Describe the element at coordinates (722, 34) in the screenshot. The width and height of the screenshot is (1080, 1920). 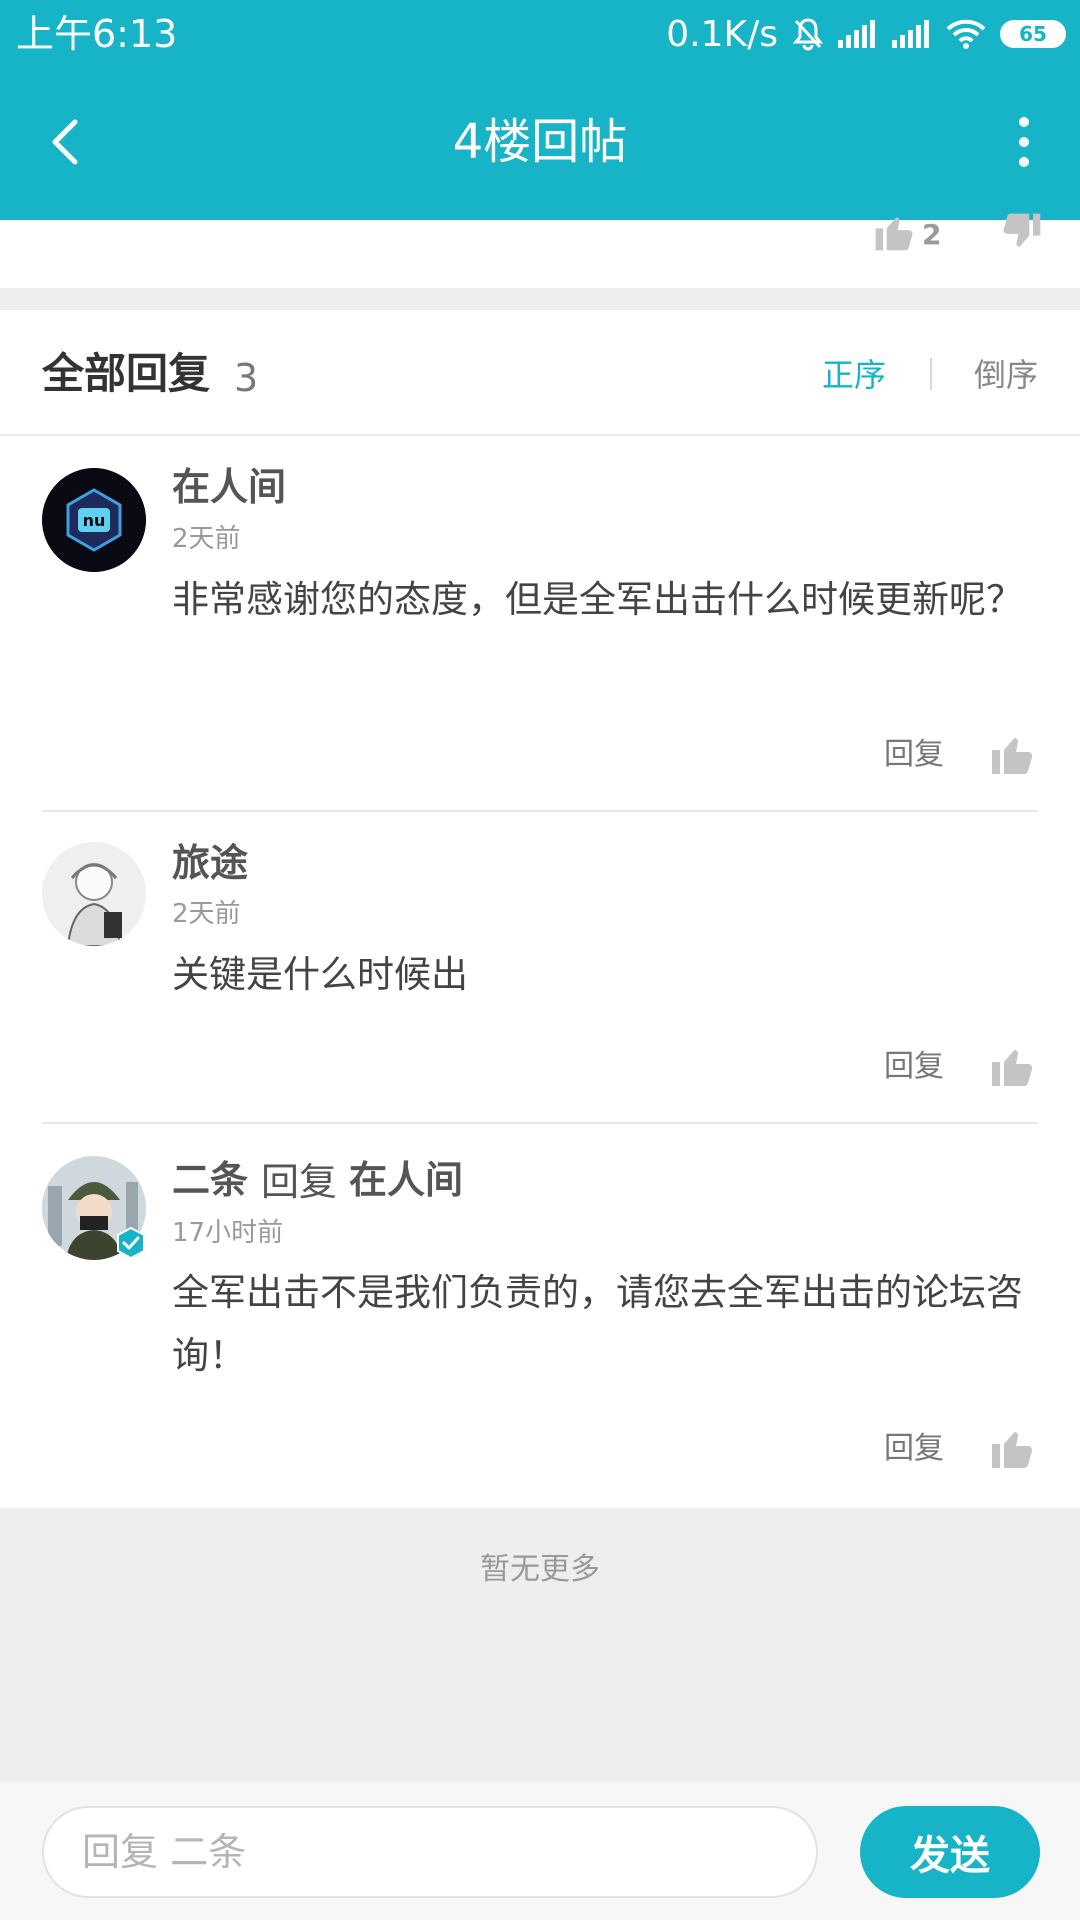
I see `net-speed: 0.1K/s` at that location.